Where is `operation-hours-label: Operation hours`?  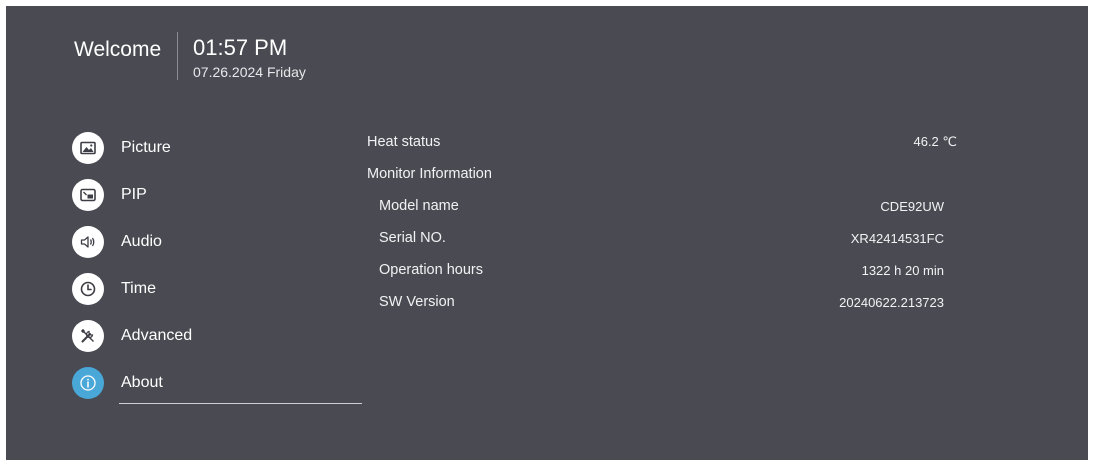
operation-hours-label: Operation hours is located at coordinates (431, 270).